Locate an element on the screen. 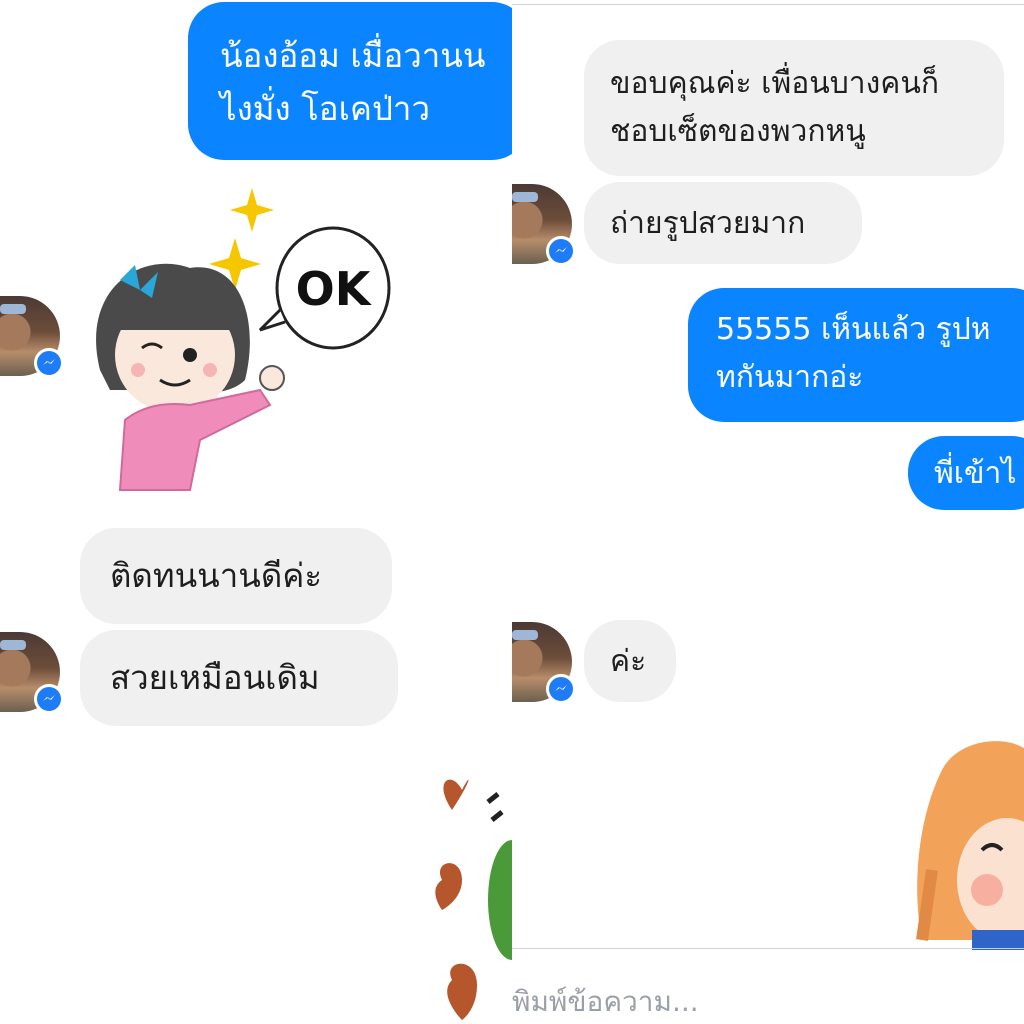  incoming-message-bubble: ติดทนนานดีค่ะ is located at coordinates (236, 576).